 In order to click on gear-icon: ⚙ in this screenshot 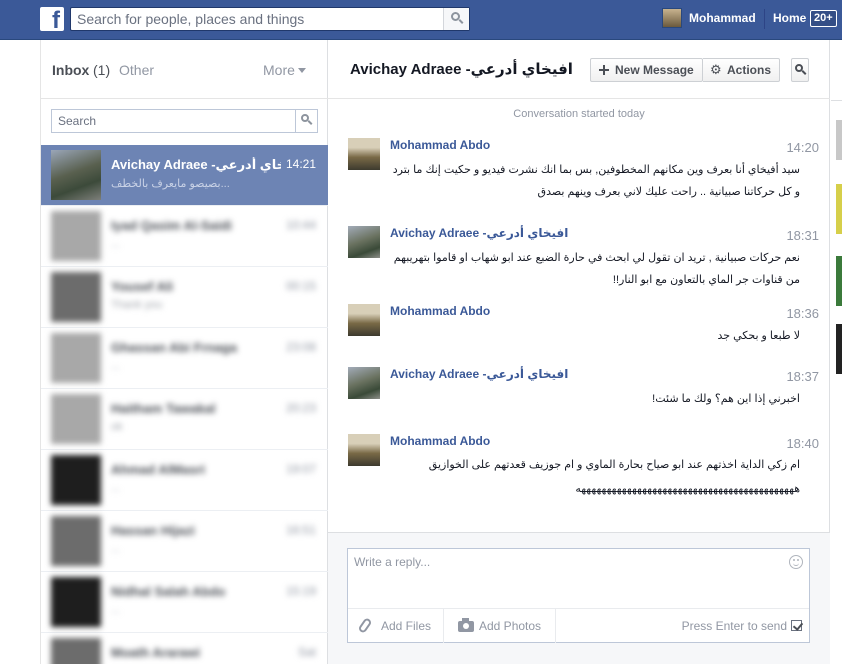, I will do `click(716, 69)`.